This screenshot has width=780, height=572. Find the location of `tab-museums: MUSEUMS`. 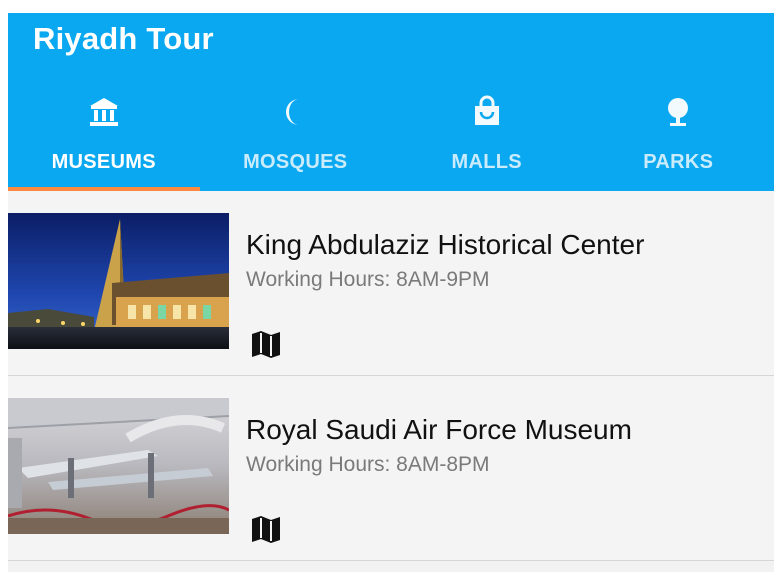

tab-museums: MUSEUMS is located at coordinates (104, 141).